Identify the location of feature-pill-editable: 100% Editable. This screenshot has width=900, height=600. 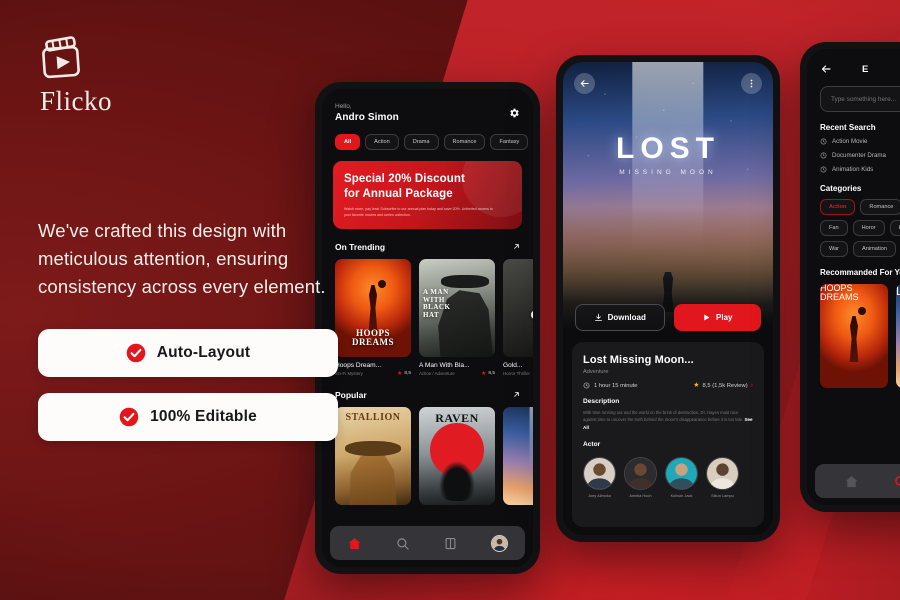
(188, 417).